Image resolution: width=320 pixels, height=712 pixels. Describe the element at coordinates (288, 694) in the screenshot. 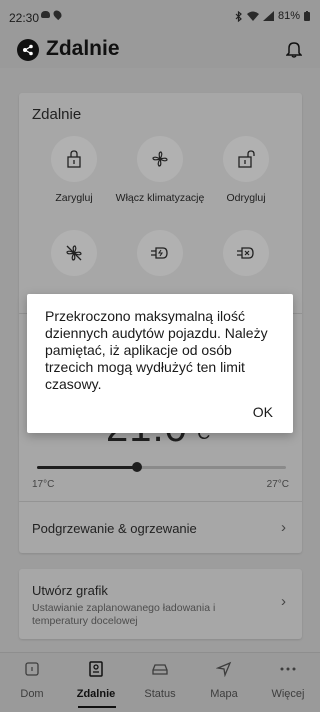

I see `nav-label: Więcej` at that location.